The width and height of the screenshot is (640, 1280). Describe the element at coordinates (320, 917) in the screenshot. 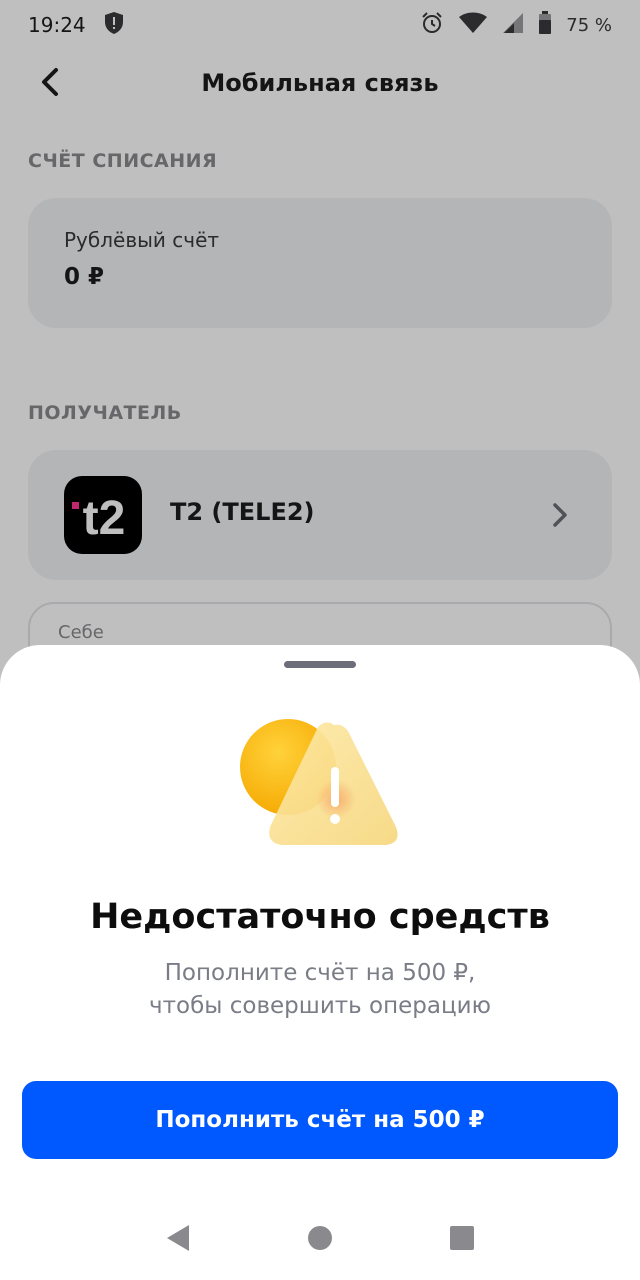

I see `sheet-title: Недостаточно средств` at that location.